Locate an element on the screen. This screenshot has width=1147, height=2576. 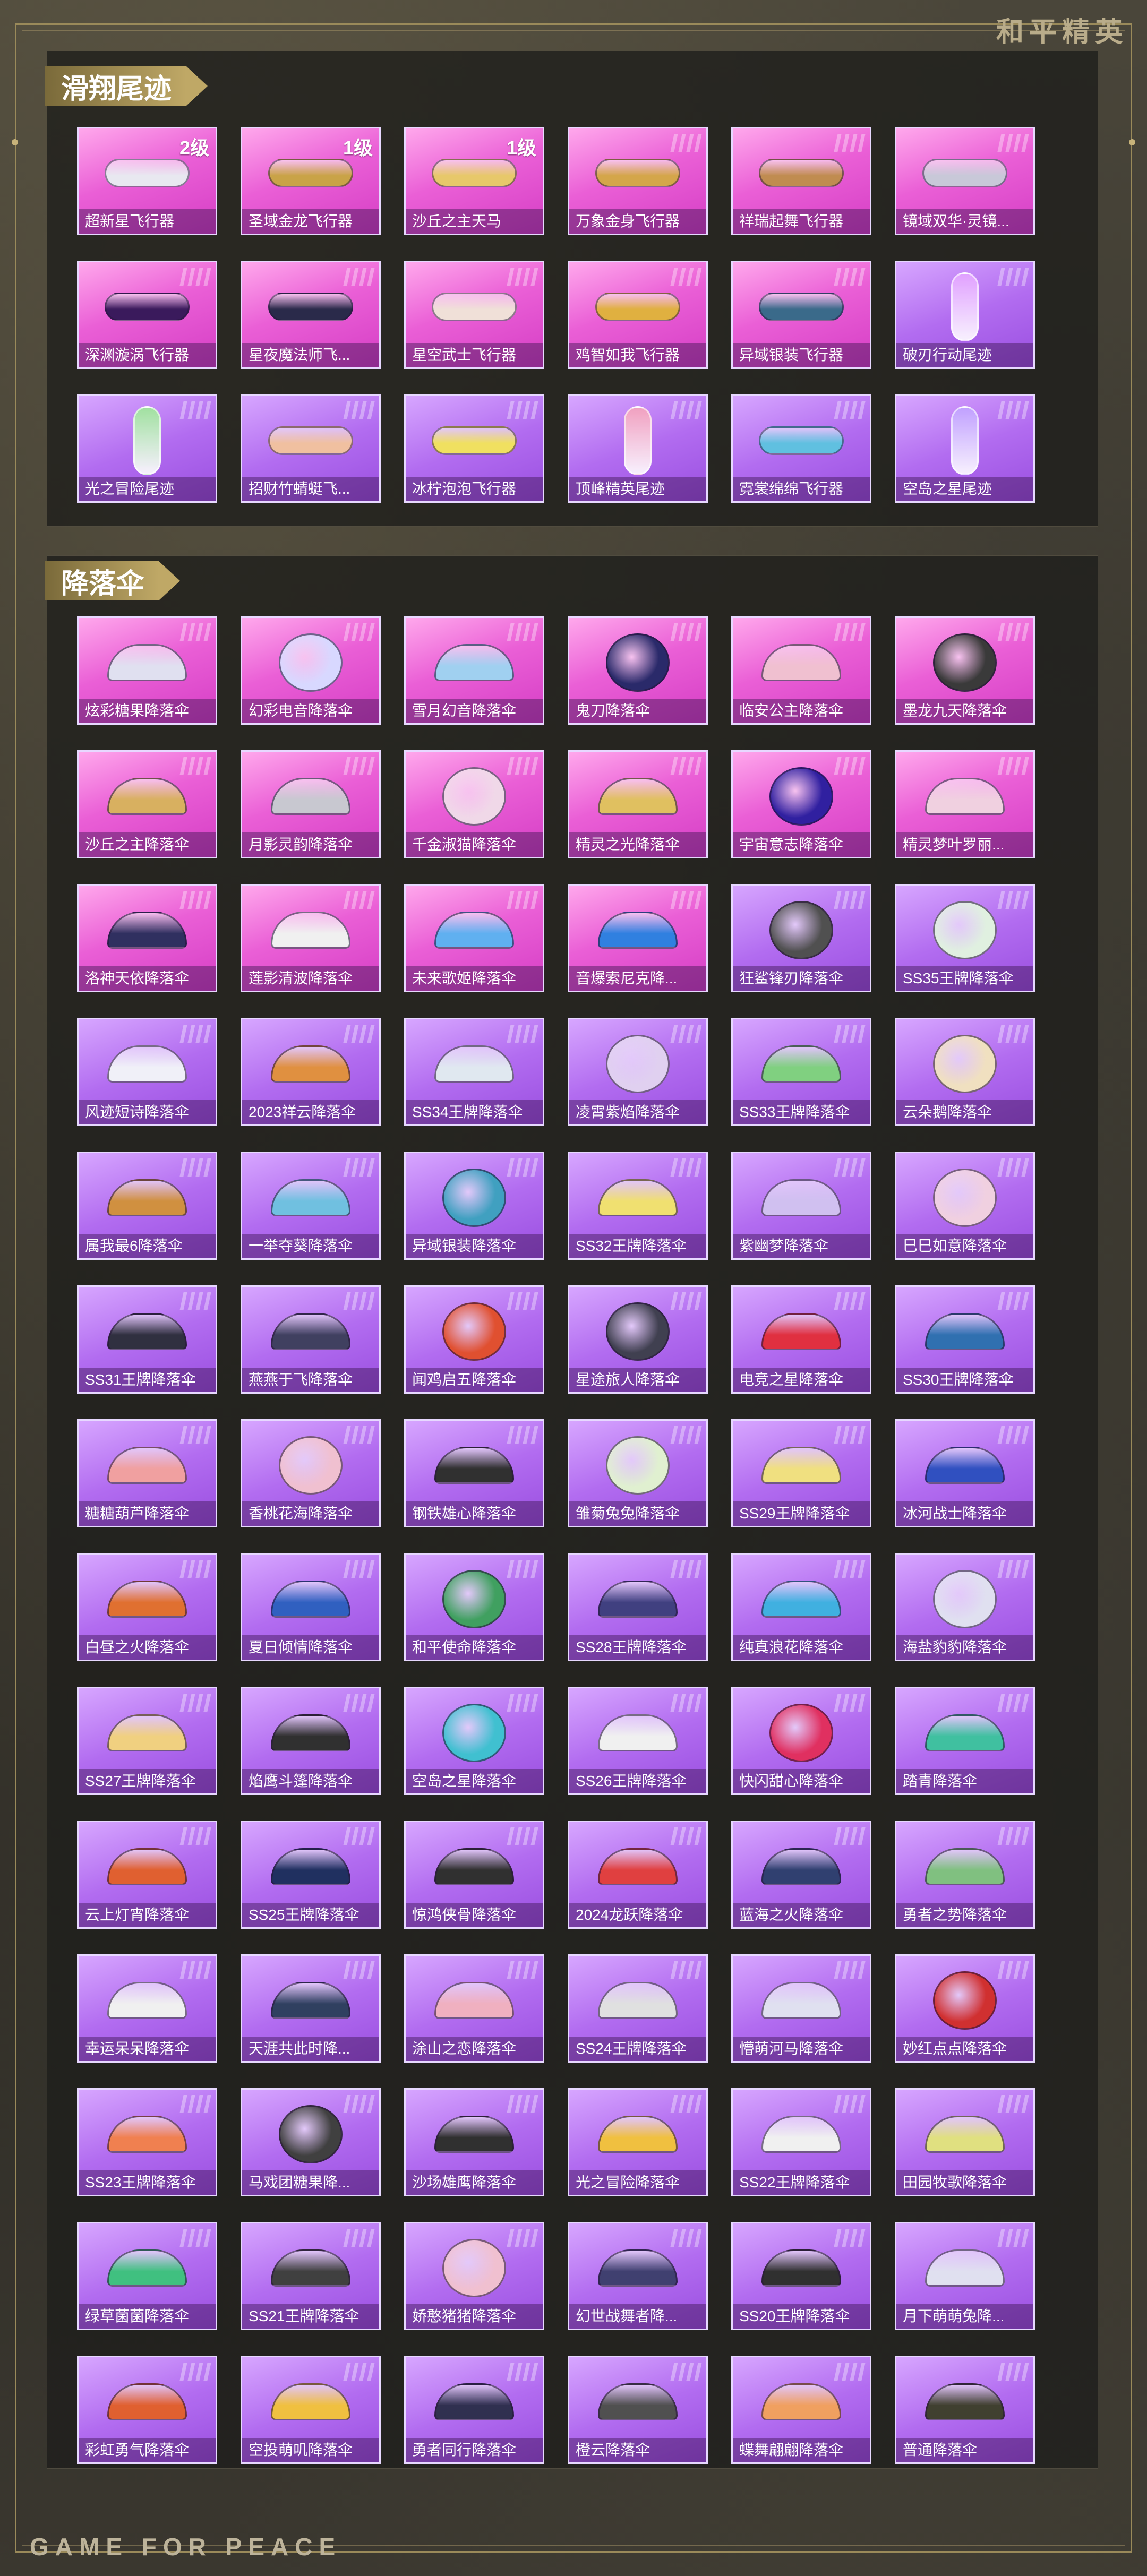
parachute-item-card: 星途旅人降落伞 is located at coordinates (638, 1340).